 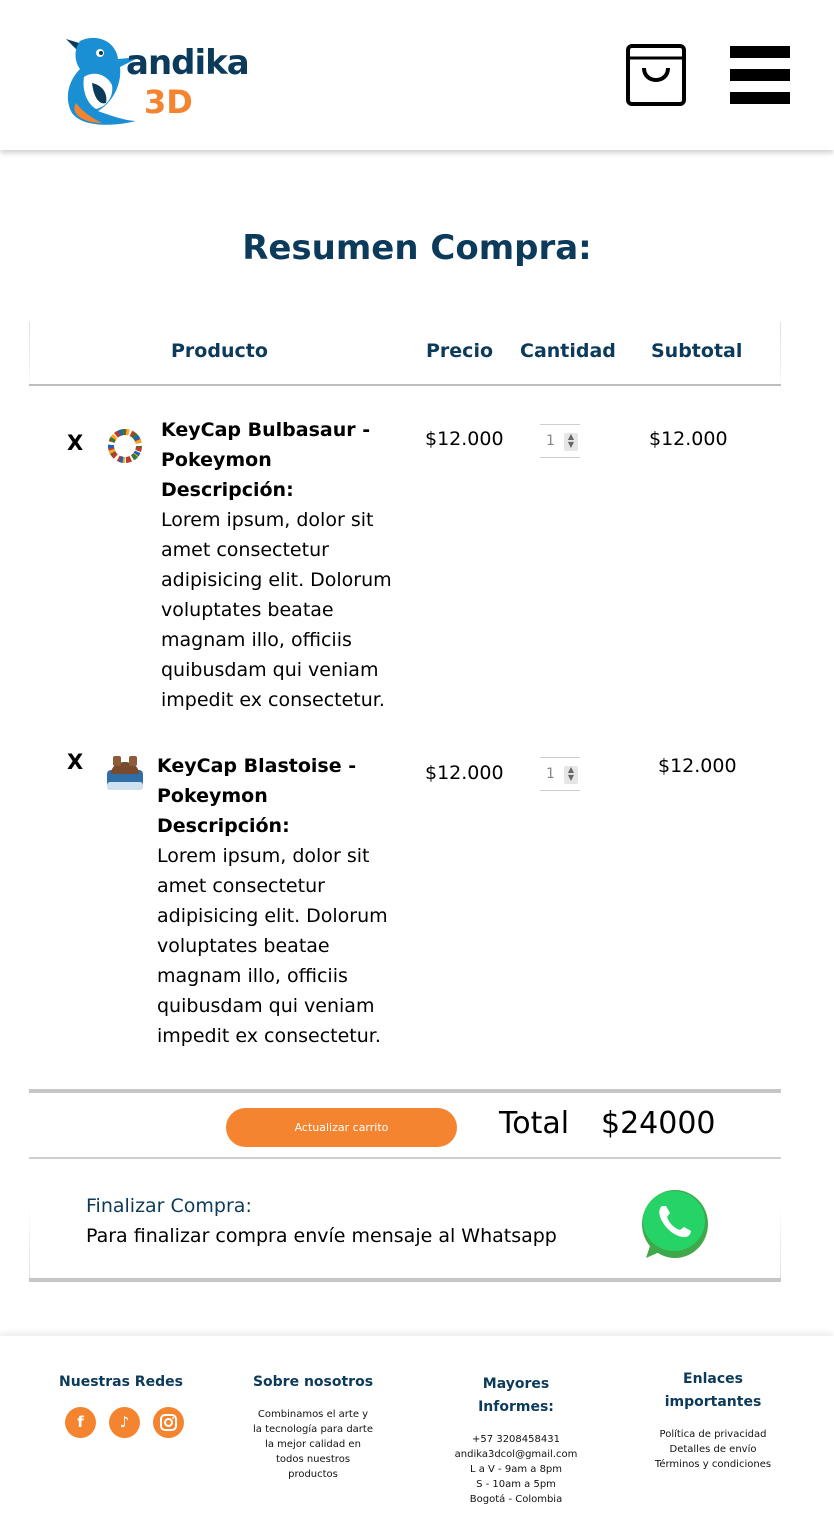 I want to click on info-phone: +57 3208458431, so click(x=516, y=1439).